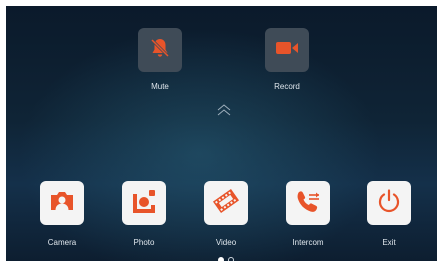  I want to click on mute-label: Mute, so click(160, 86).